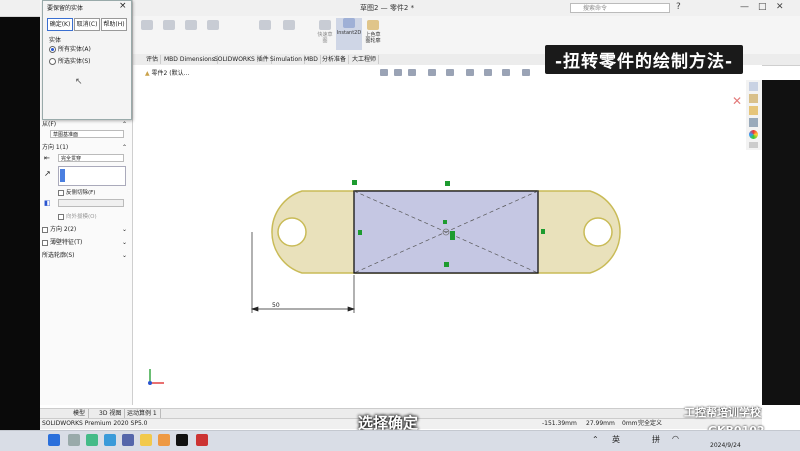 This screenshot has width=800, height=451. Describe the element at coordinates (47, 158) in the screenshot. I see `end-condition-icon: ⇤` at that location.